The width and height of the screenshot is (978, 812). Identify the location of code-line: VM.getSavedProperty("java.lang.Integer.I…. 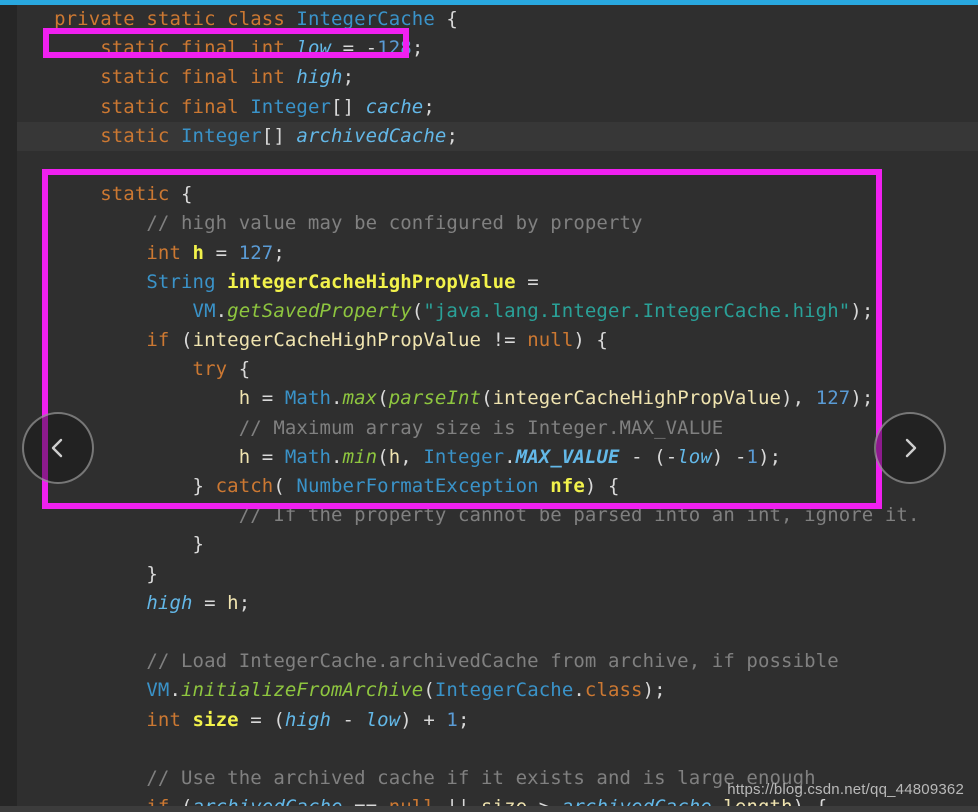
(497, 311).